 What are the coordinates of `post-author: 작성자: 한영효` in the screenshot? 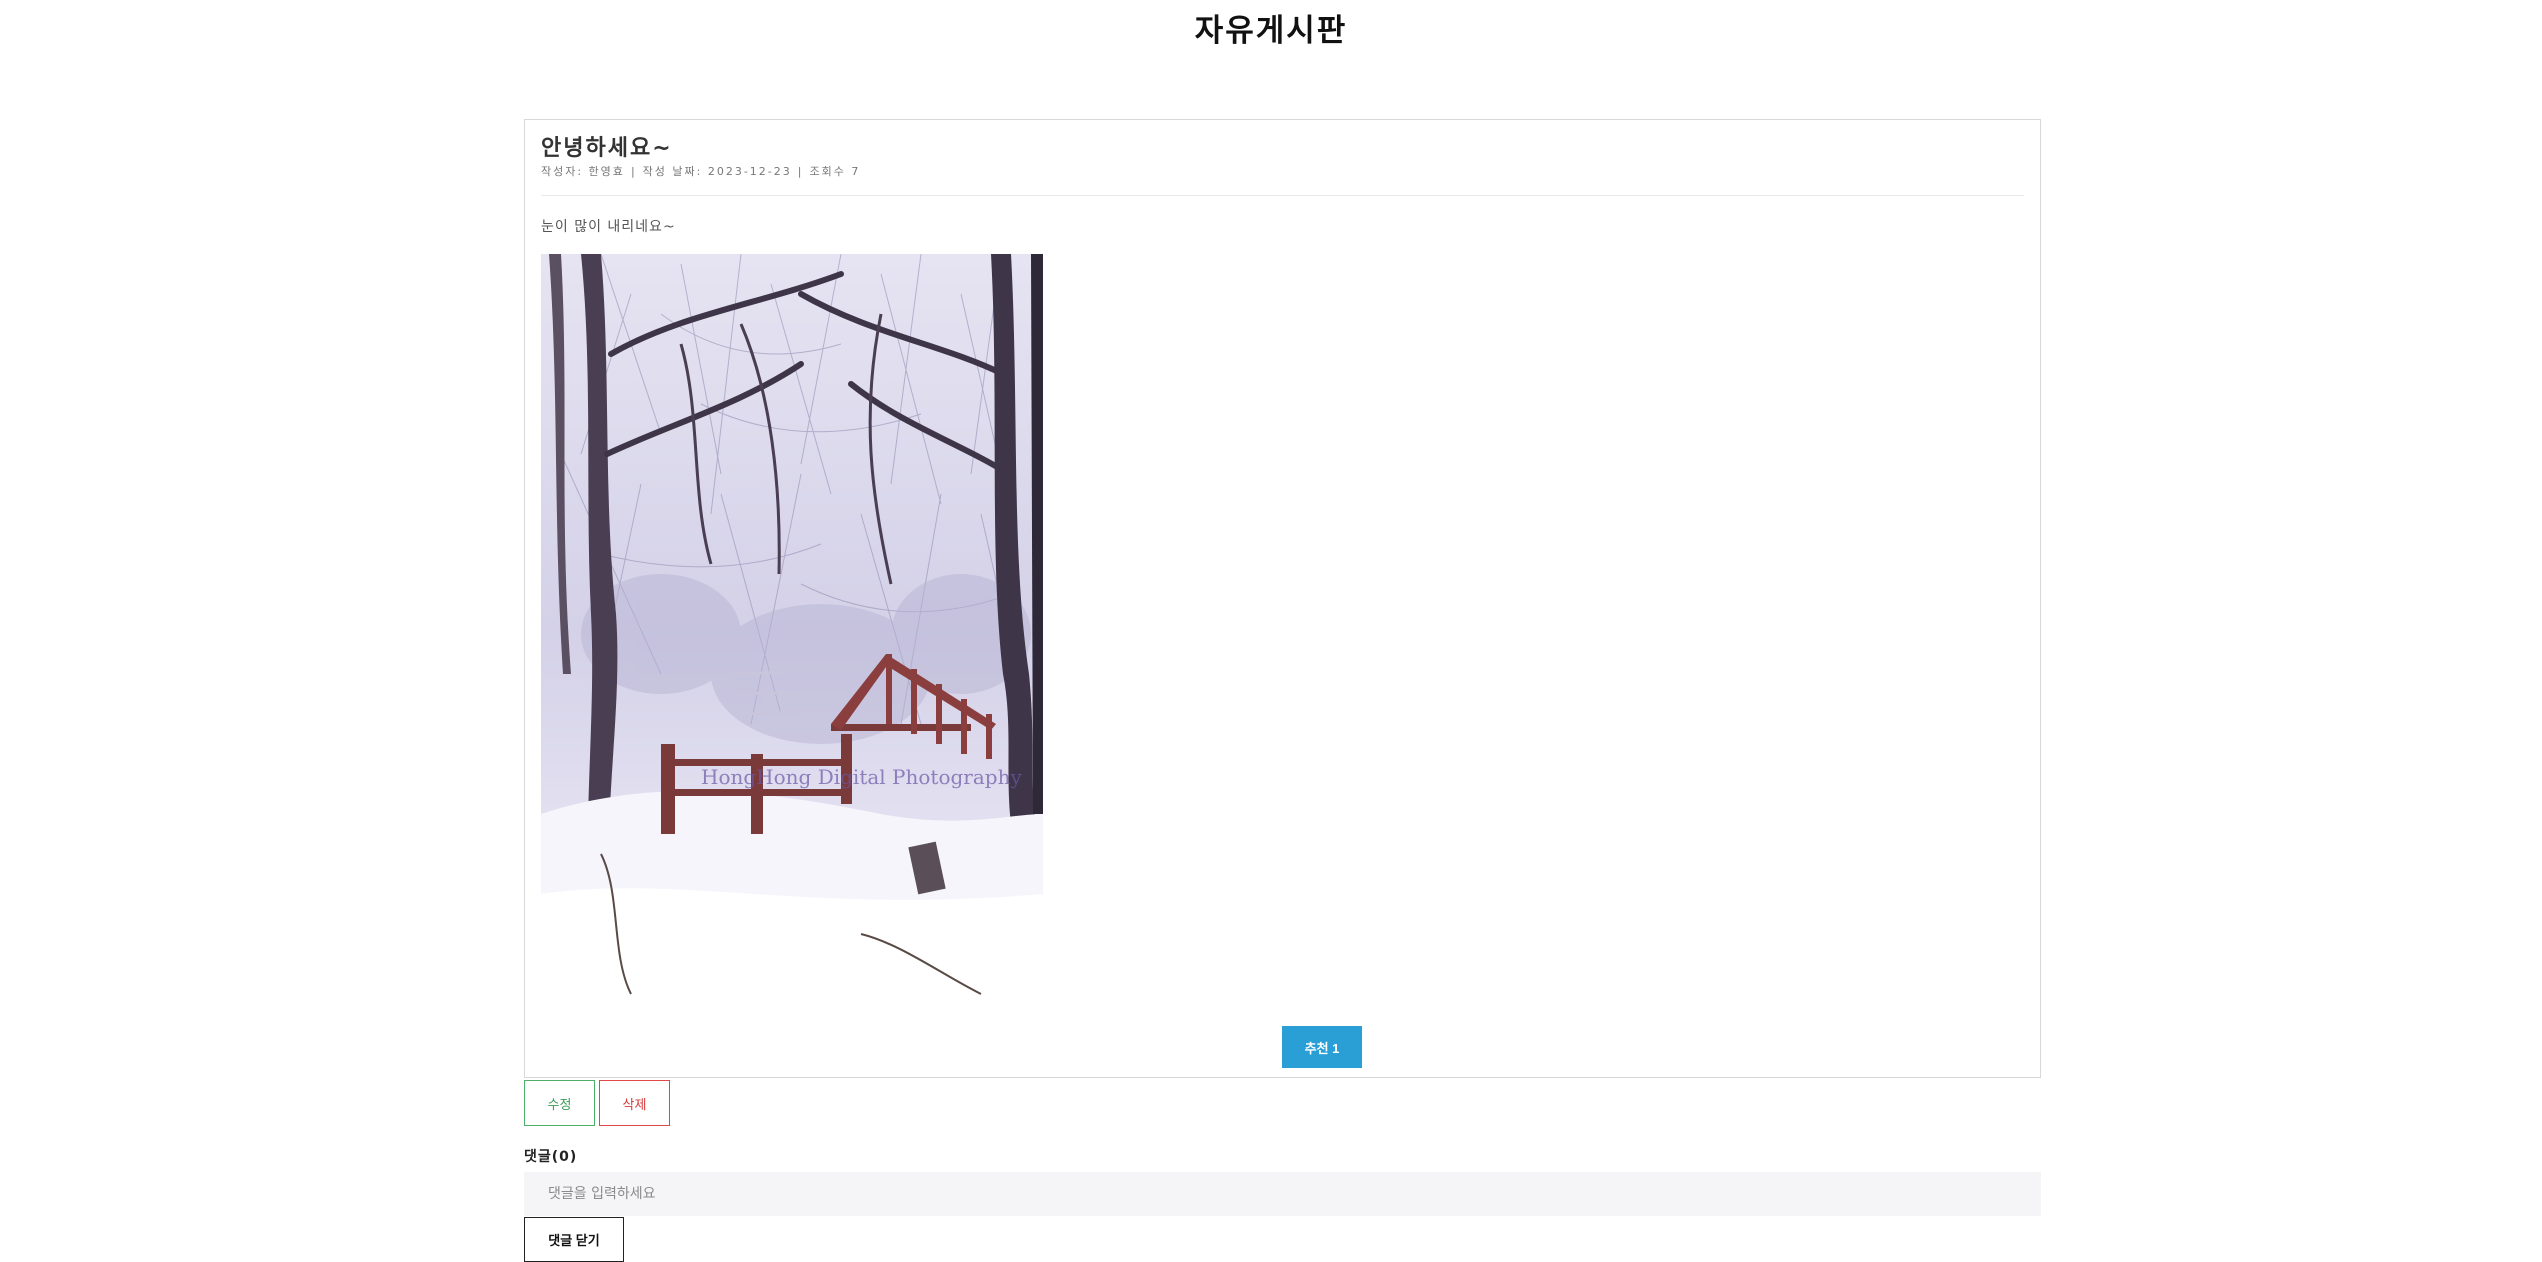 It's located at (583, 171).